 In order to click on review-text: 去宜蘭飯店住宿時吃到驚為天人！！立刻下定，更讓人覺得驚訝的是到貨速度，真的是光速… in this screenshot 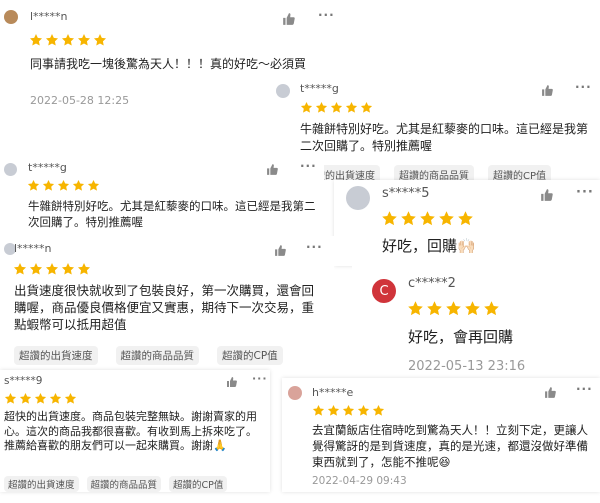, I will do `click(450, 446)`.